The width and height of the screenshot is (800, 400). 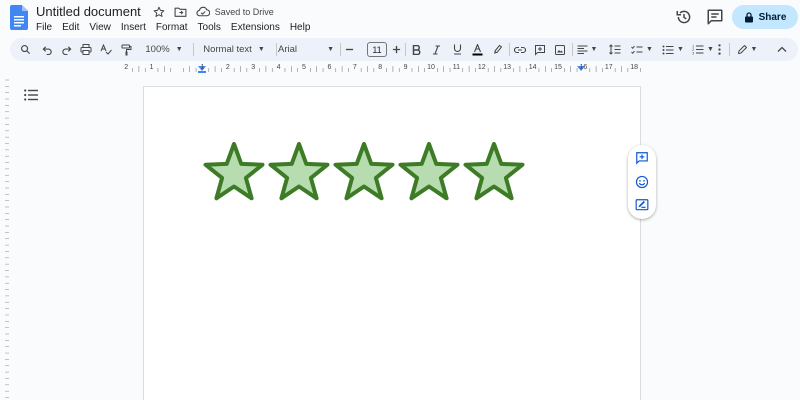 What do you see at coordinates (587, 49) in the screenshot?
I see `align-select: ▼` at bounding box center [587, 49].